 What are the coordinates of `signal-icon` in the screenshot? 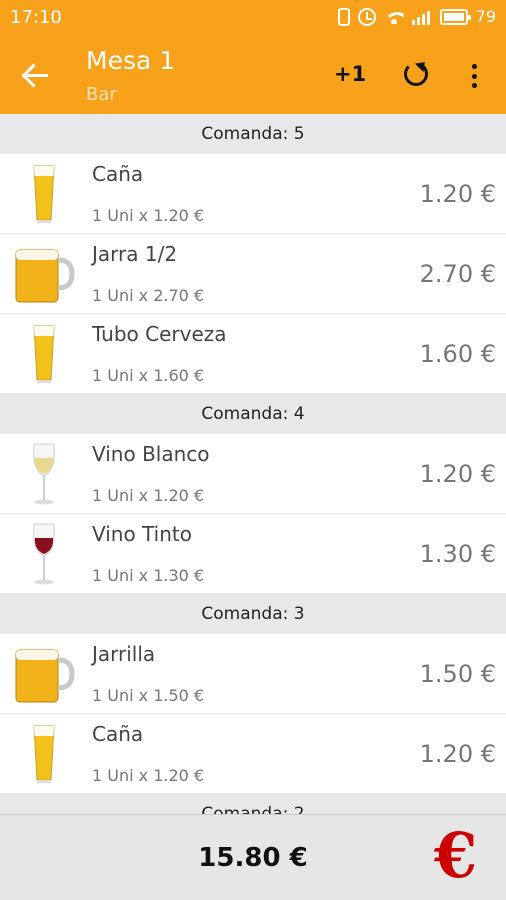 It's located at (421, 17).